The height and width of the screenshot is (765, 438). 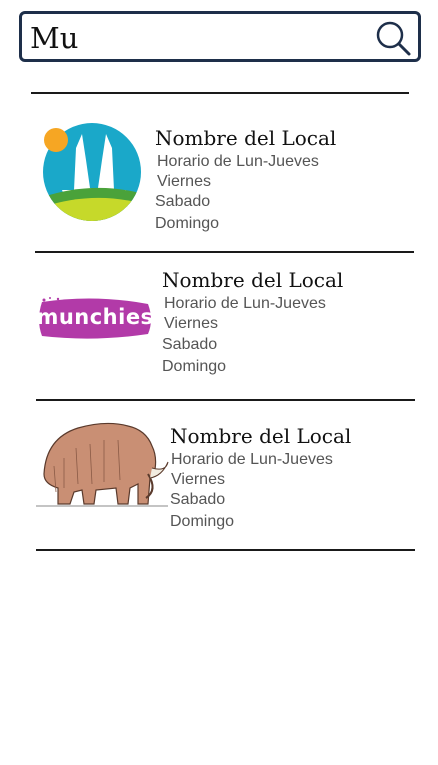 I want to click on munchies-logo-icon: munchies, so click(x=95, y=319).